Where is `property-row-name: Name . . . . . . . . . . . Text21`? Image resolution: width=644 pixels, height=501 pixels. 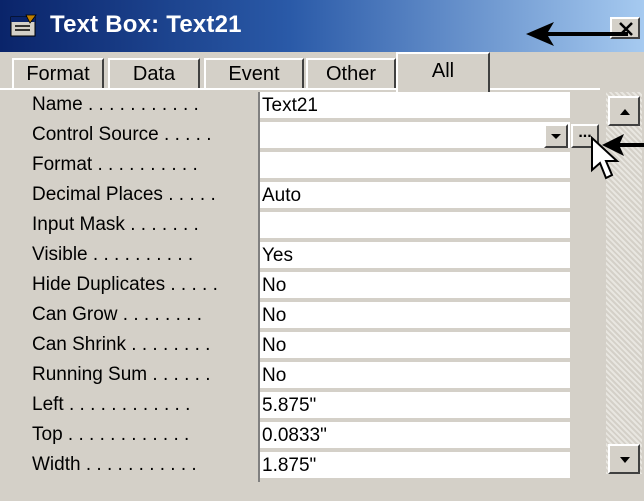
property-row-name: Name . . . . . . . . . . . Text21 is located at coordinates (297, 107).